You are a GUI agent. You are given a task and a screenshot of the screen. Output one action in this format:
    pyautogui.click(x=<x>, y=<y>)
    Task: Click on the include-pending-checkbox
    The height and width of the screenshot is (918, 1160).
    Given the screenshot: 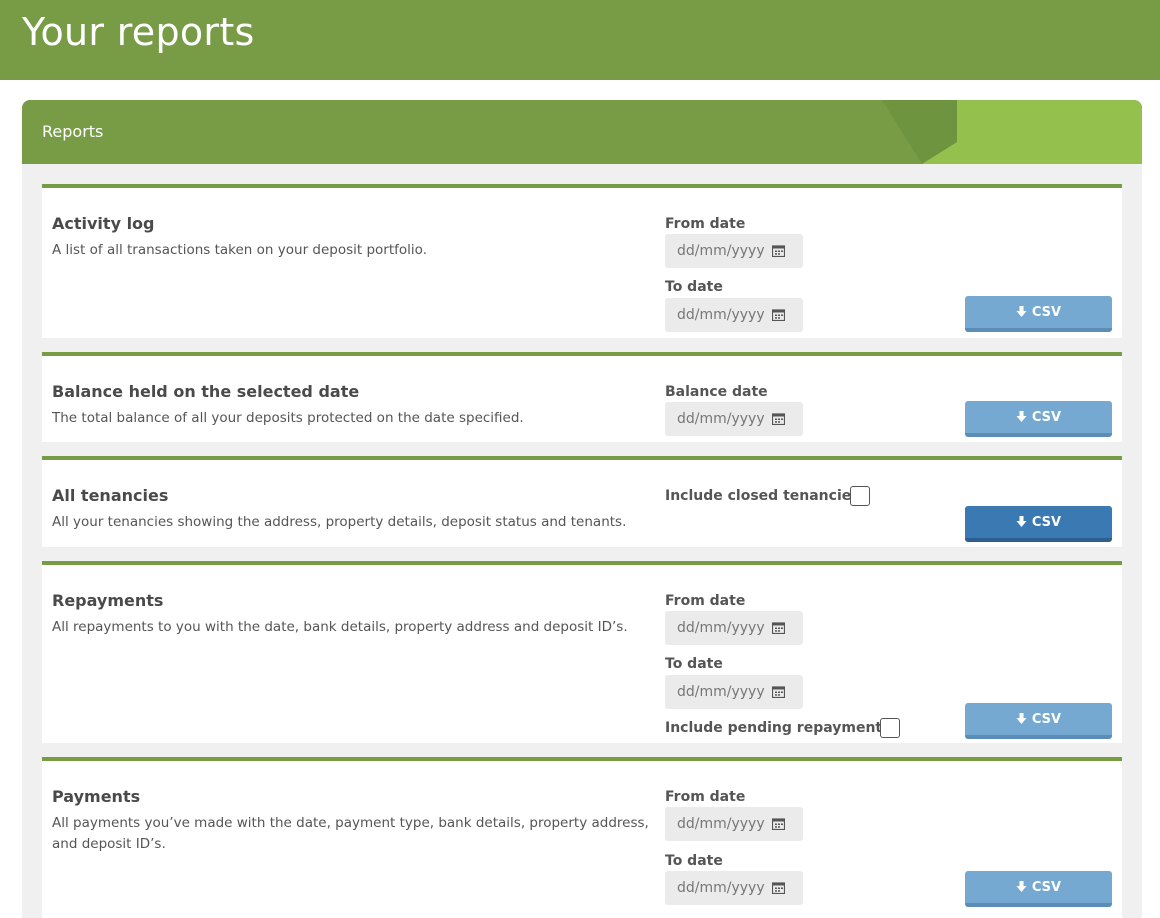 What is the action you would take?
    pyautogui.click(x=890, y=728)
    